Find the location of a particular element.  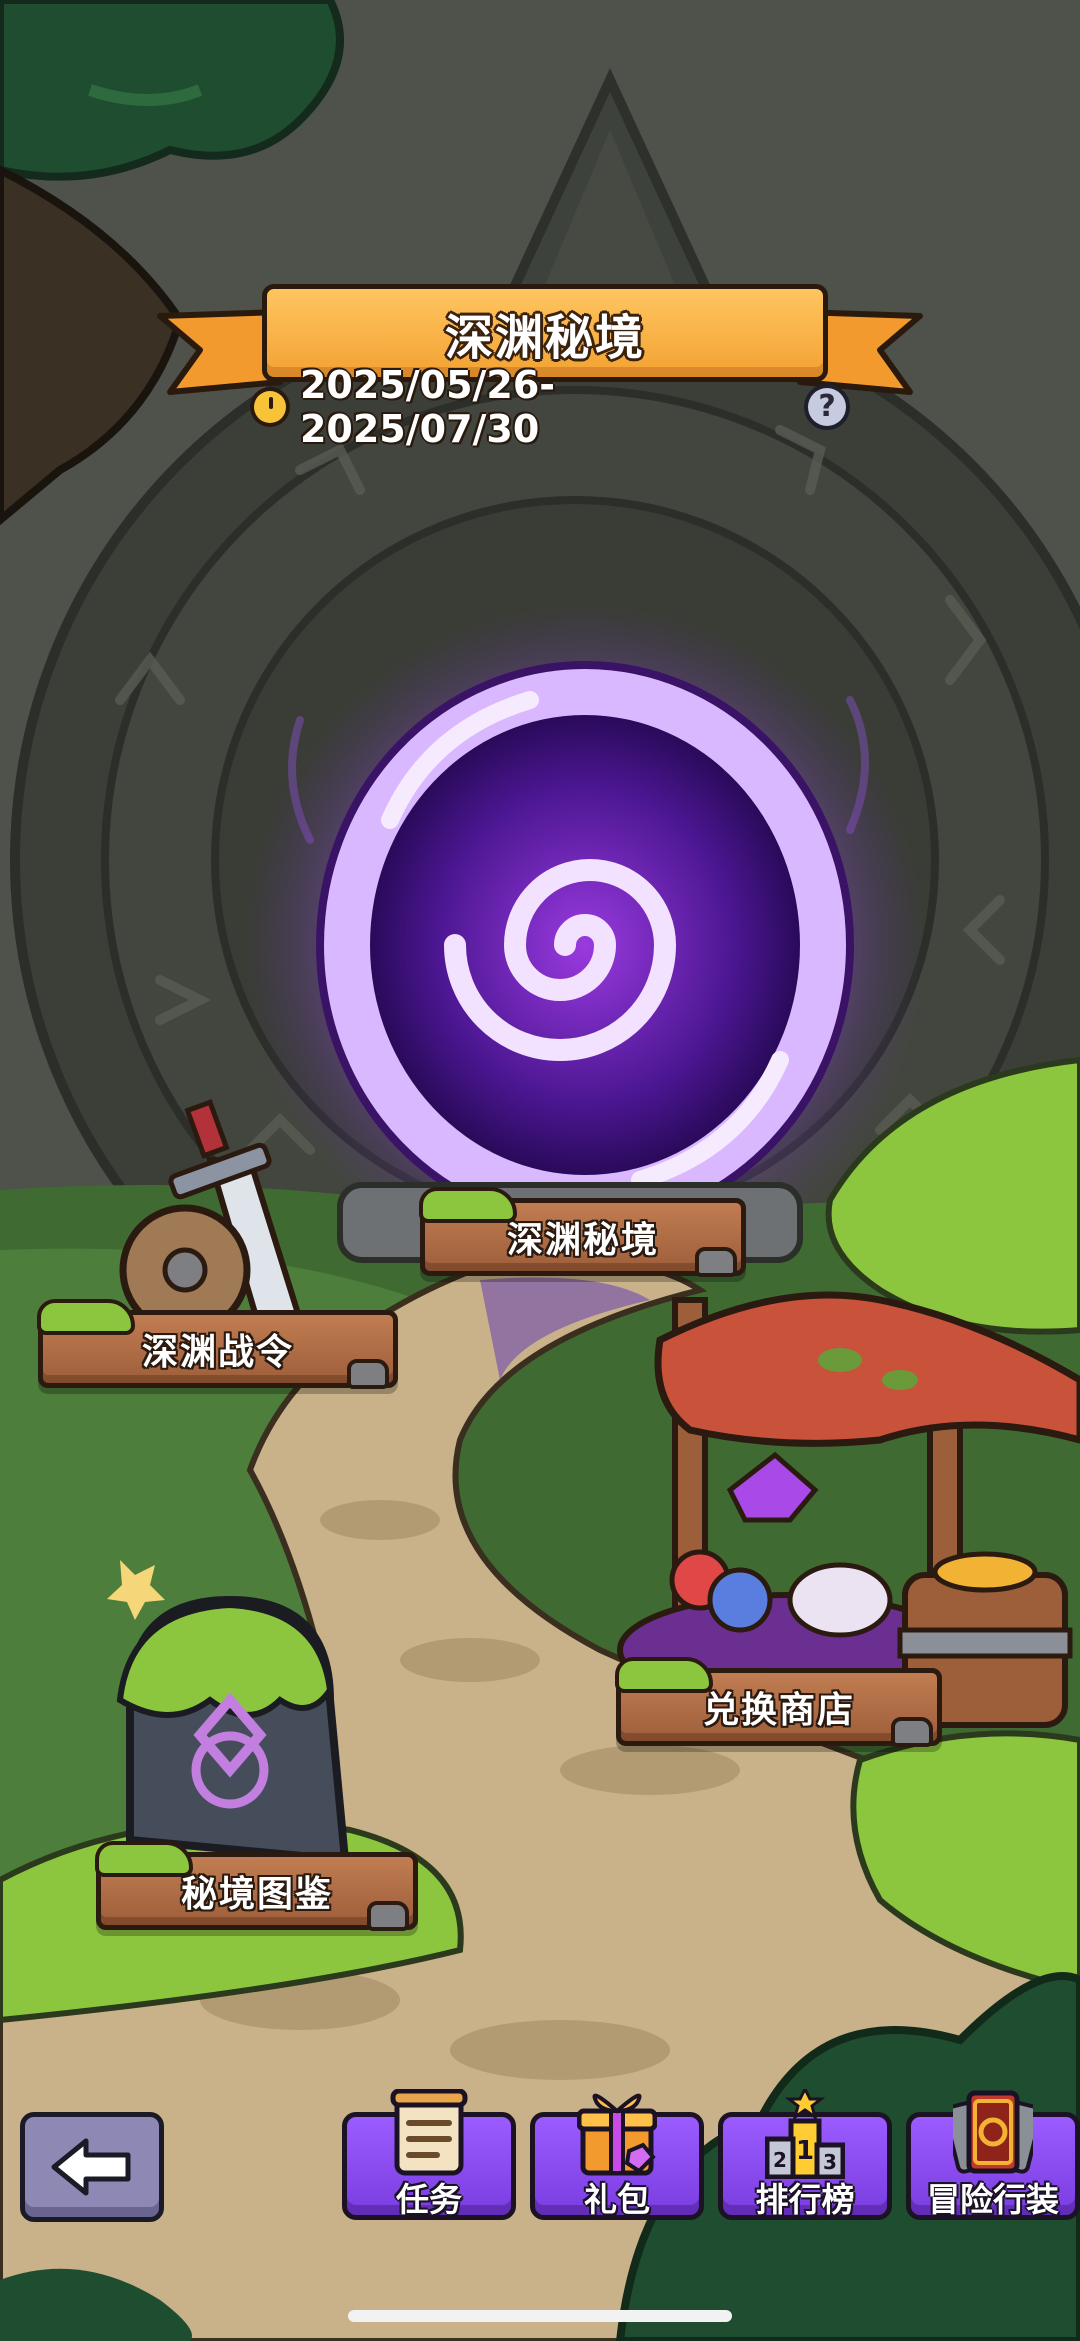

tasks-button: 任务 is located at coordinates (429, 2154).